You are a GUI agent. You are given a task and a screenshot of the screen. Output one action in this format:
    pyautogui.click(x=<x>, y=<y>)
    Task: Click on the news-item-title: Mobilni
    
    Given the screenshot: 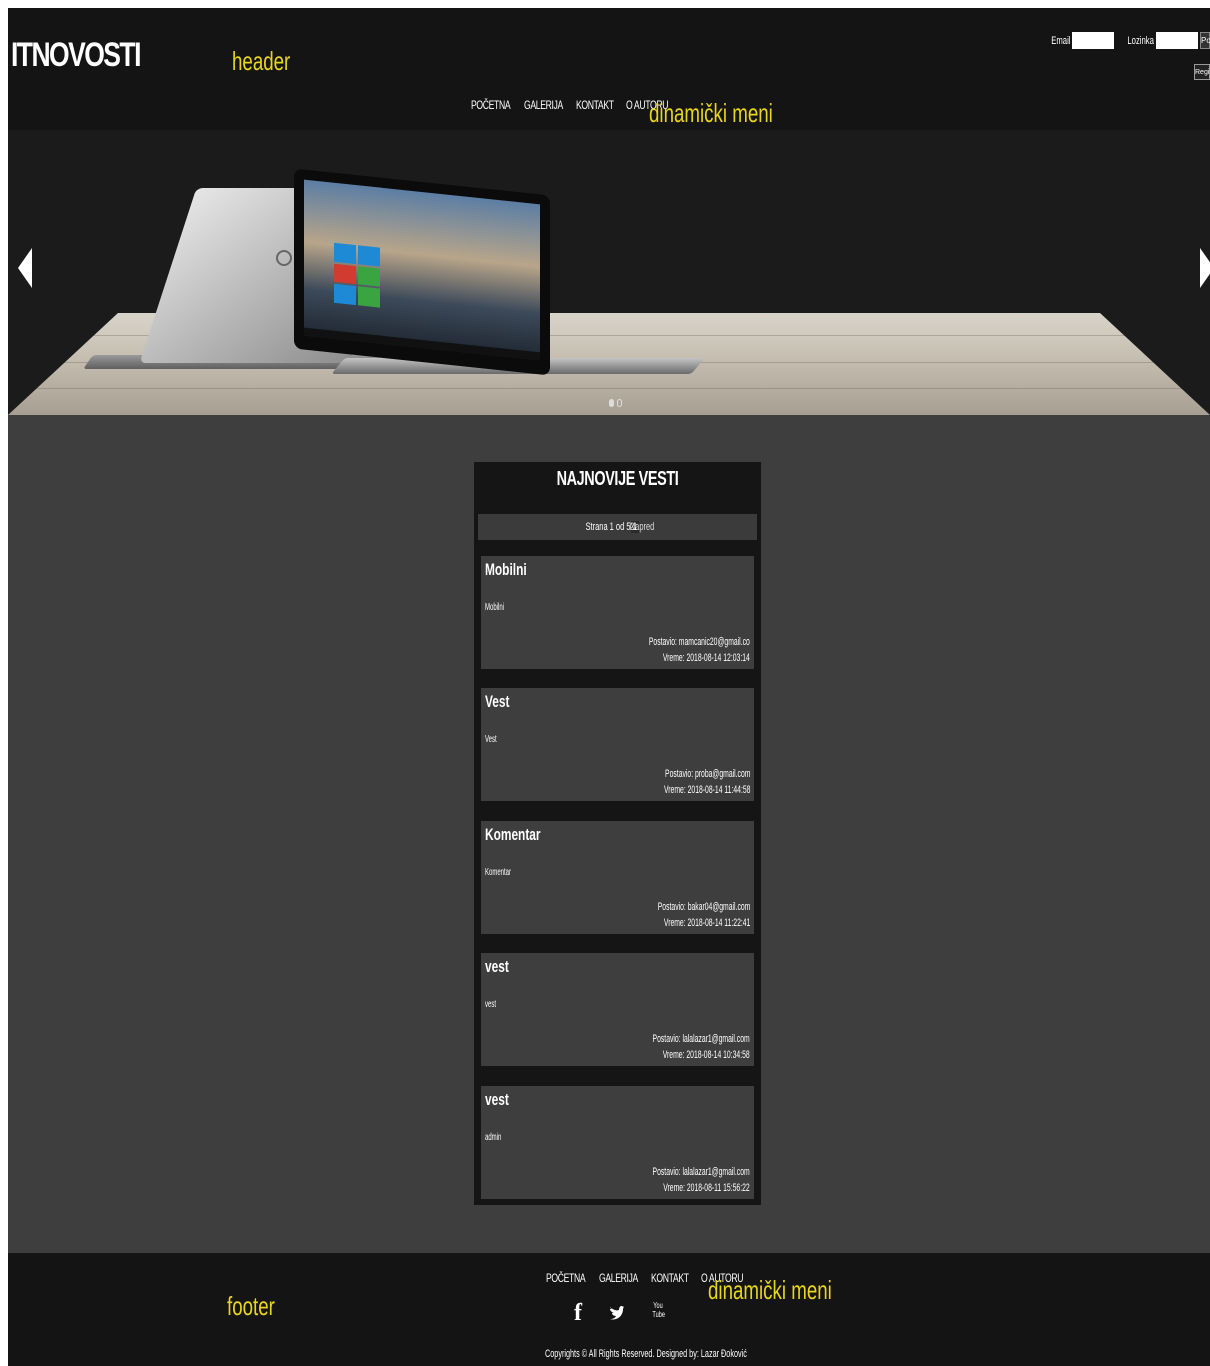 What is the action you would take?
    pyautogui.click(x=506, y=570)
    